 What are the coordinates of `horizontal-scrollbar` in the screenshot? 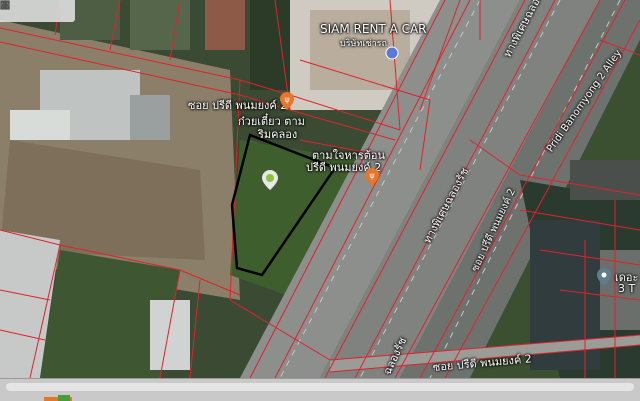 It's located at (320, 387).